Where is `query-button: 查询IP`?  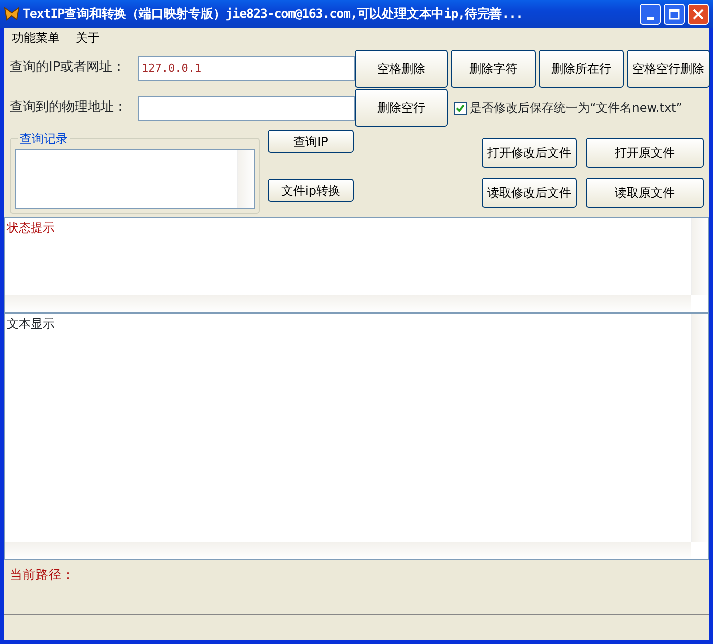
query-button: 查询IP is located at coordinates (311, 141).